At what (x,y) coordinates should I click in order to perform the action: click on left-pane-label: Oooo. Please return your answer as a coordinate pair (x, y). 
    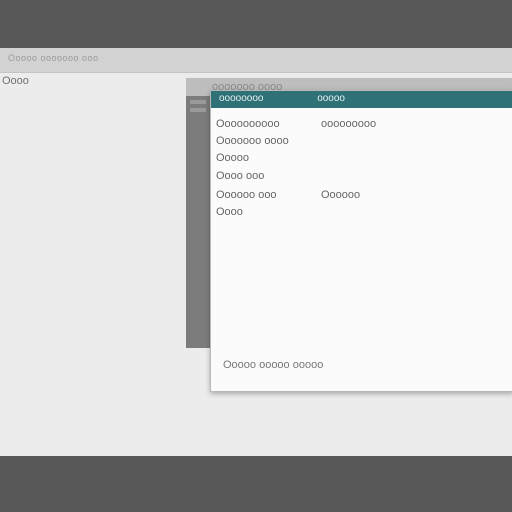
    Looking at the image, I should click on (15, 81).